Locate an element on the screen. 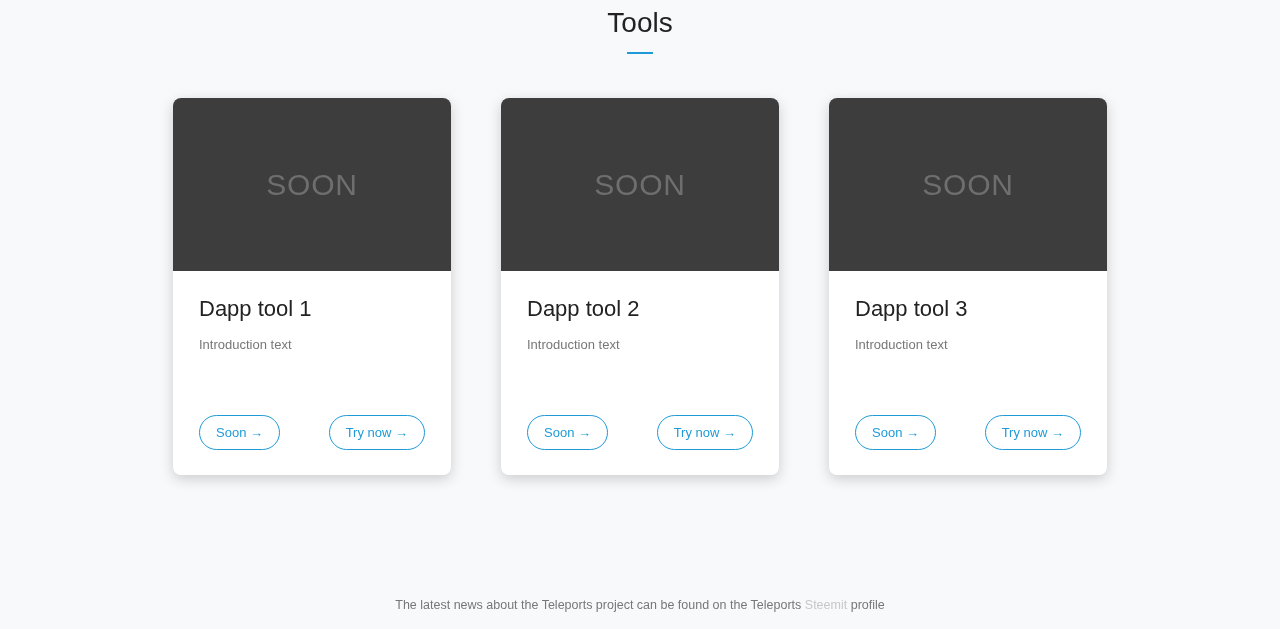  card-title: Dapp tool 3 is located at coordinates (912, 309).